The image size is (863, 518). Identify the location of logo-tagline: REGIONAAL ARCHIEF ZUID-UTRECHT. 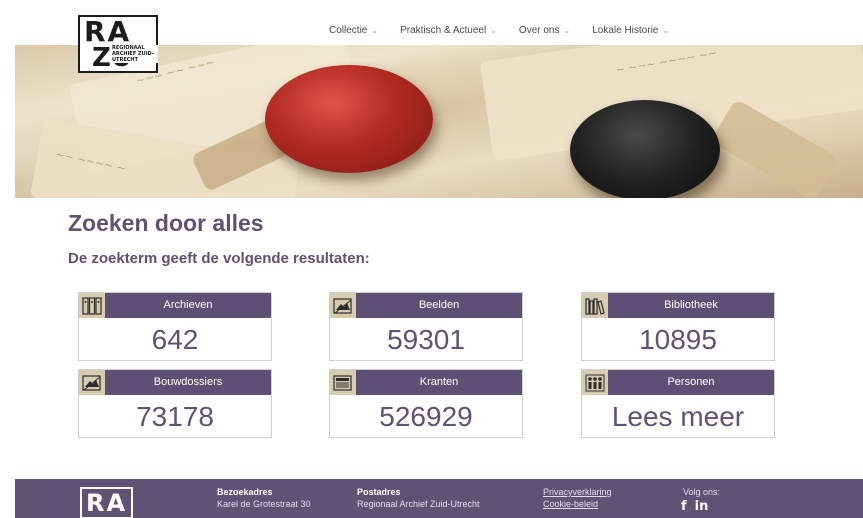
(134, 54).